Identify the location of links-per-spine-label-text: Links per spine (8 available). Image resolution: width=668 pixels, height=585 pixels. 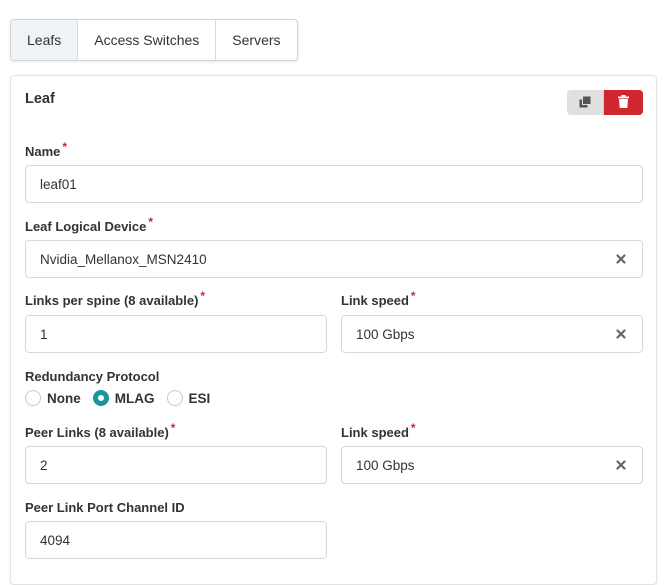
(112, 300).